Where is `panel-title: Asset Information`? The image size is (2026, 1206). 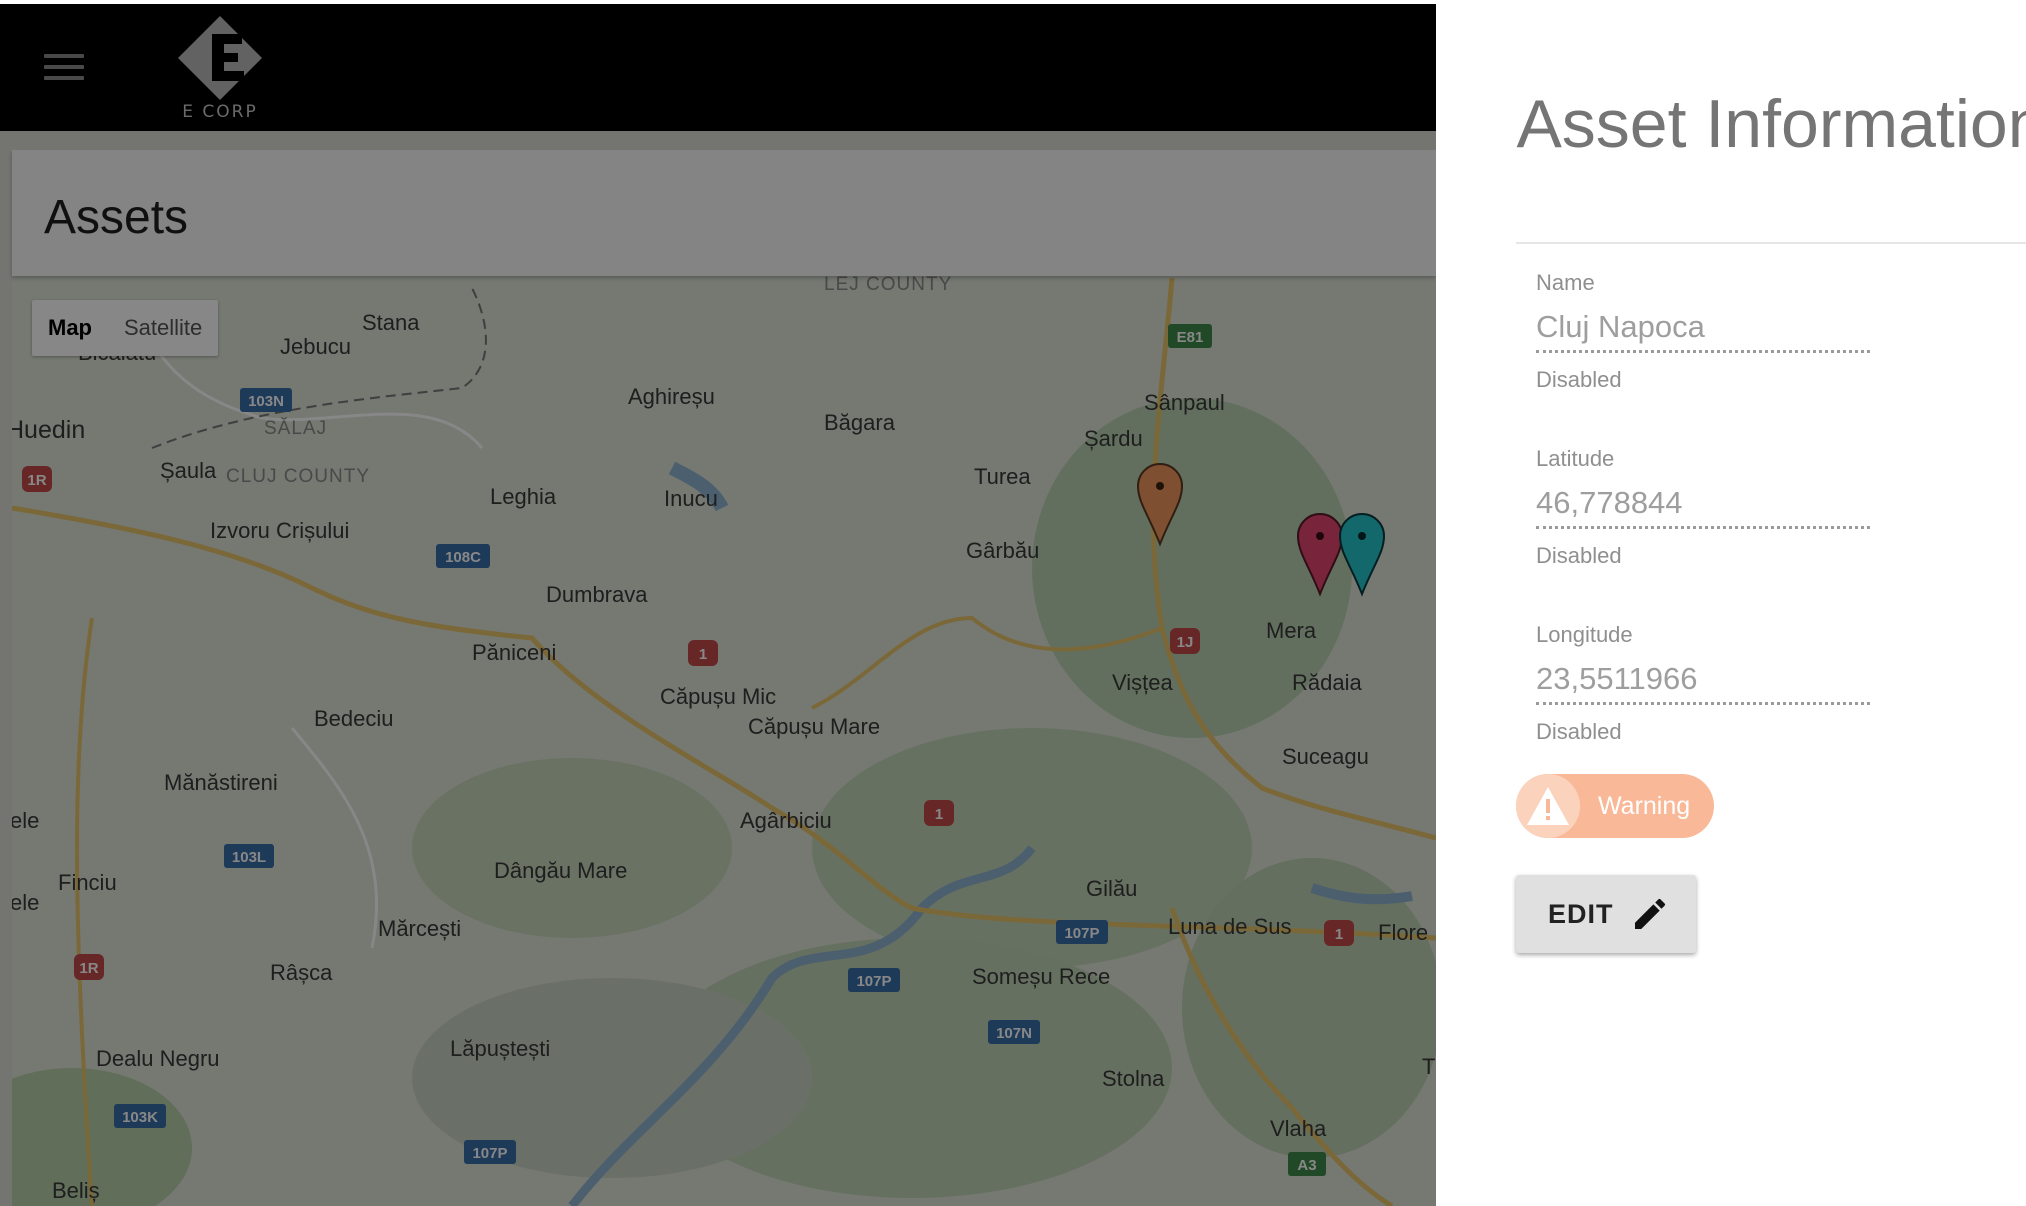 panel-title: Asset Information is located at coordinates (1771, 124).